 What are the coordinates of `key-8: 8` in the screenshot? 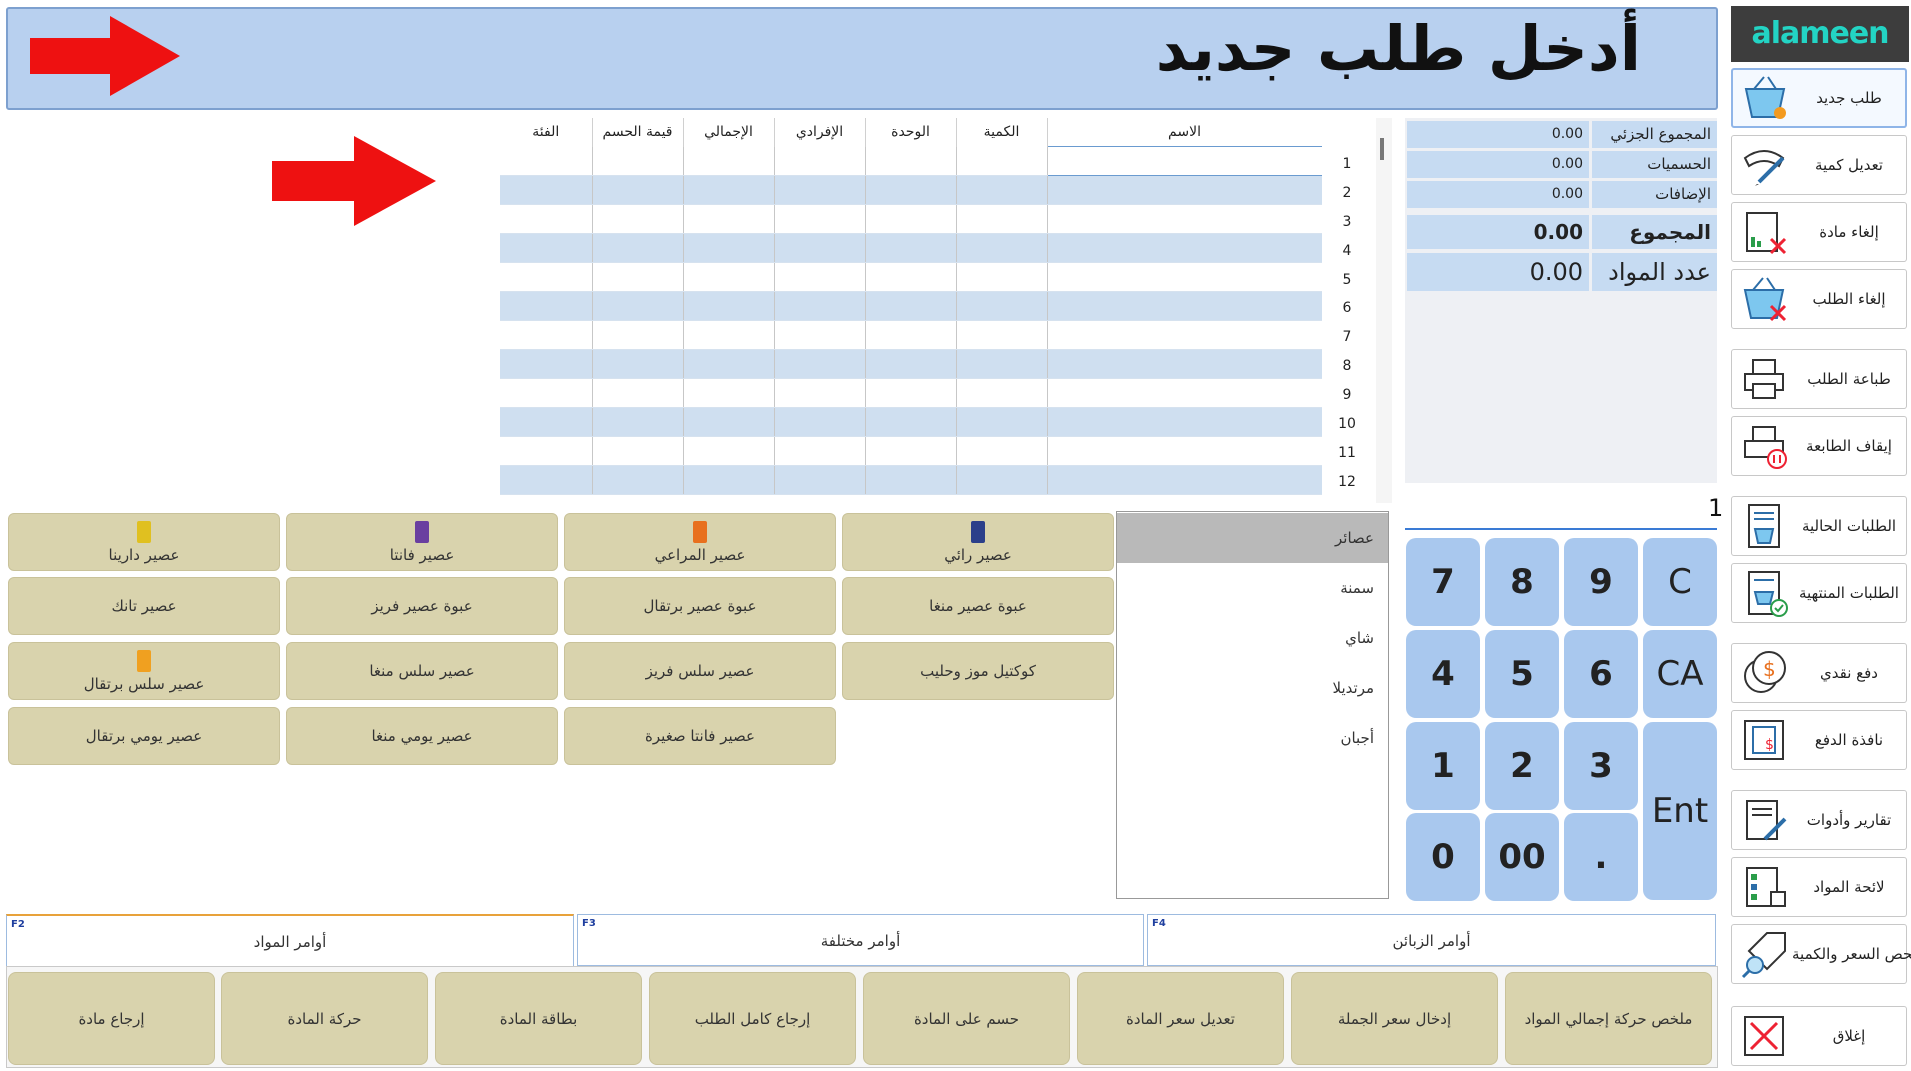 It's located at (1522, 582).